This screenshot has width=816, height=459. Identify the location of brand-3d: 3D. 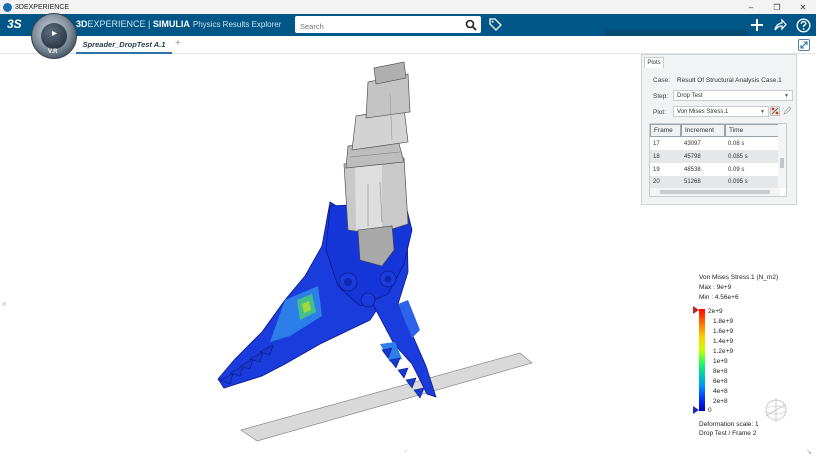
(82, 24).